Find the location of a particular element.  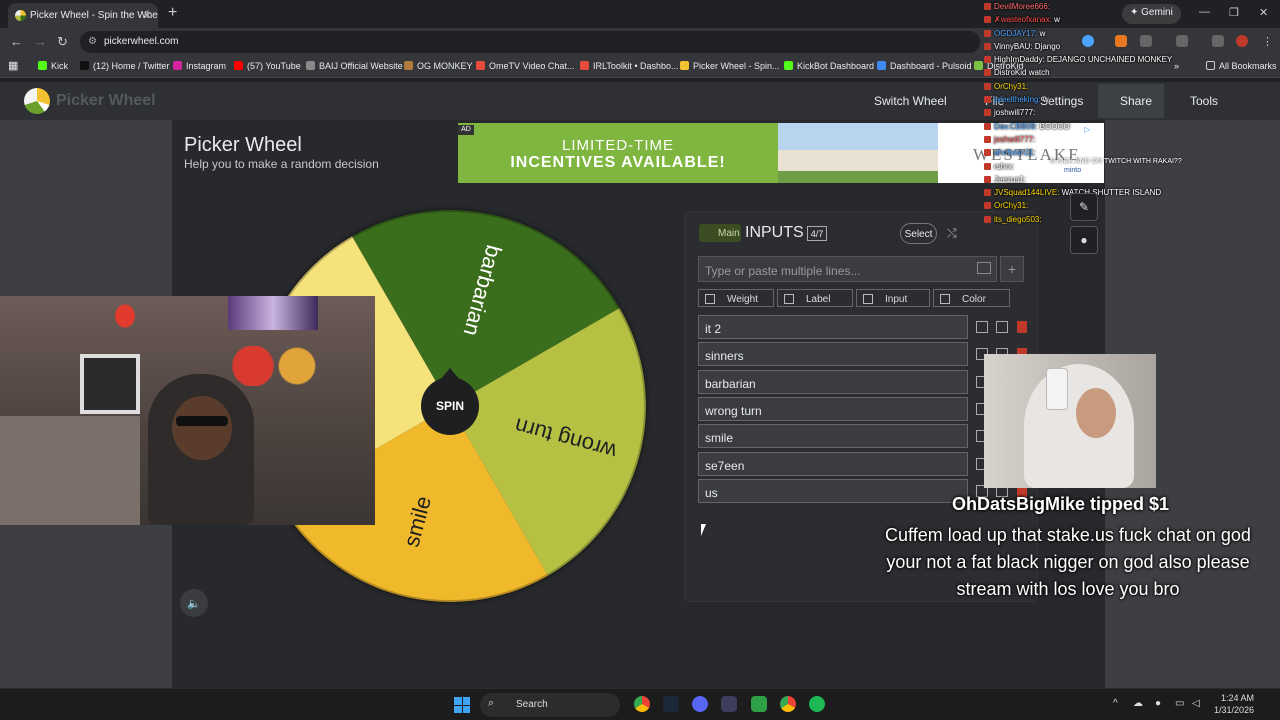

input-option: Input is located at coordinates (893, 298).